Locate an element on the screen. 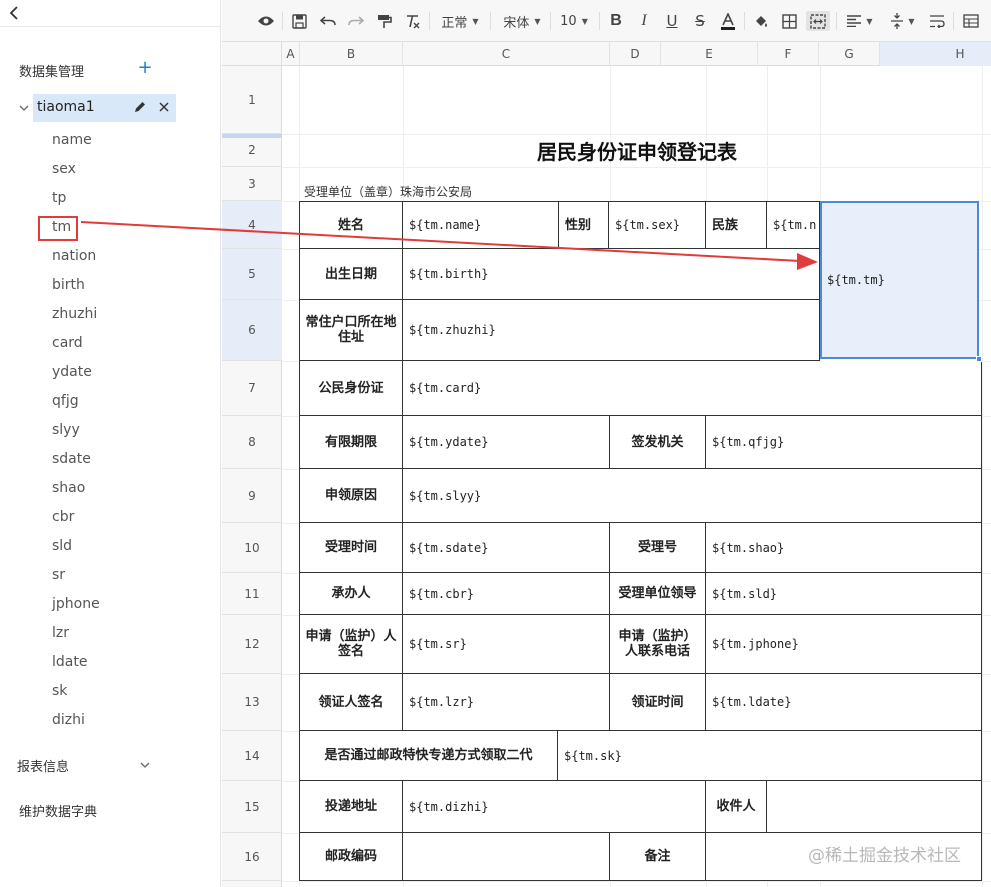 The image size is (991, 887). row-header-14: 14 is located at coordinates (252, 756).